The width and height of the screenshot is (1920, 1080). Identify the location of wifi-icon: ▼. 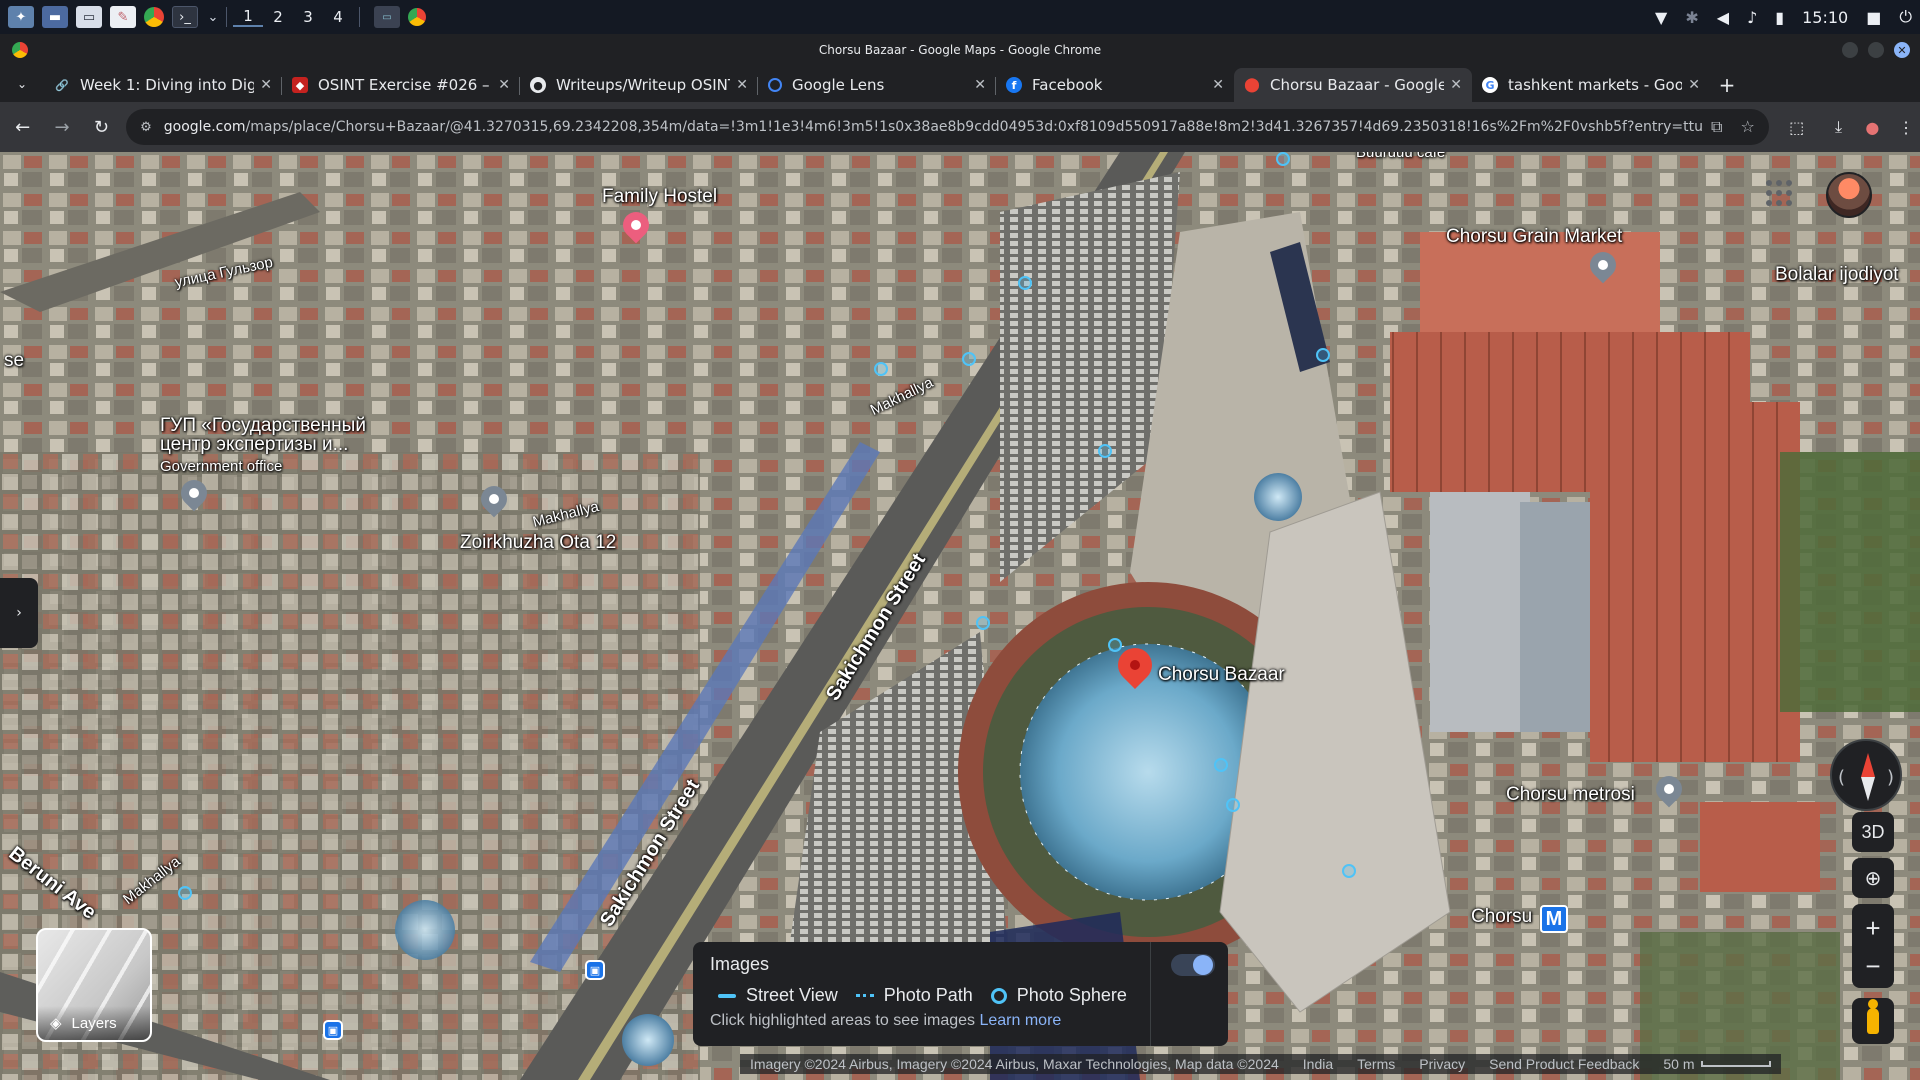
(1661, 17).